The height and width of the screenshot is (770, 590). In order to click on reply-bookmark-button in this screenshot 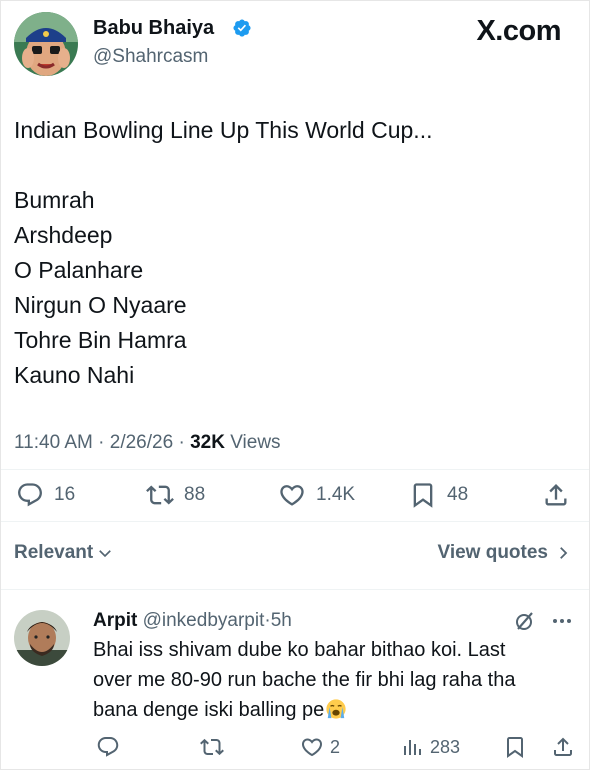, I will do `click(515, 747)`.